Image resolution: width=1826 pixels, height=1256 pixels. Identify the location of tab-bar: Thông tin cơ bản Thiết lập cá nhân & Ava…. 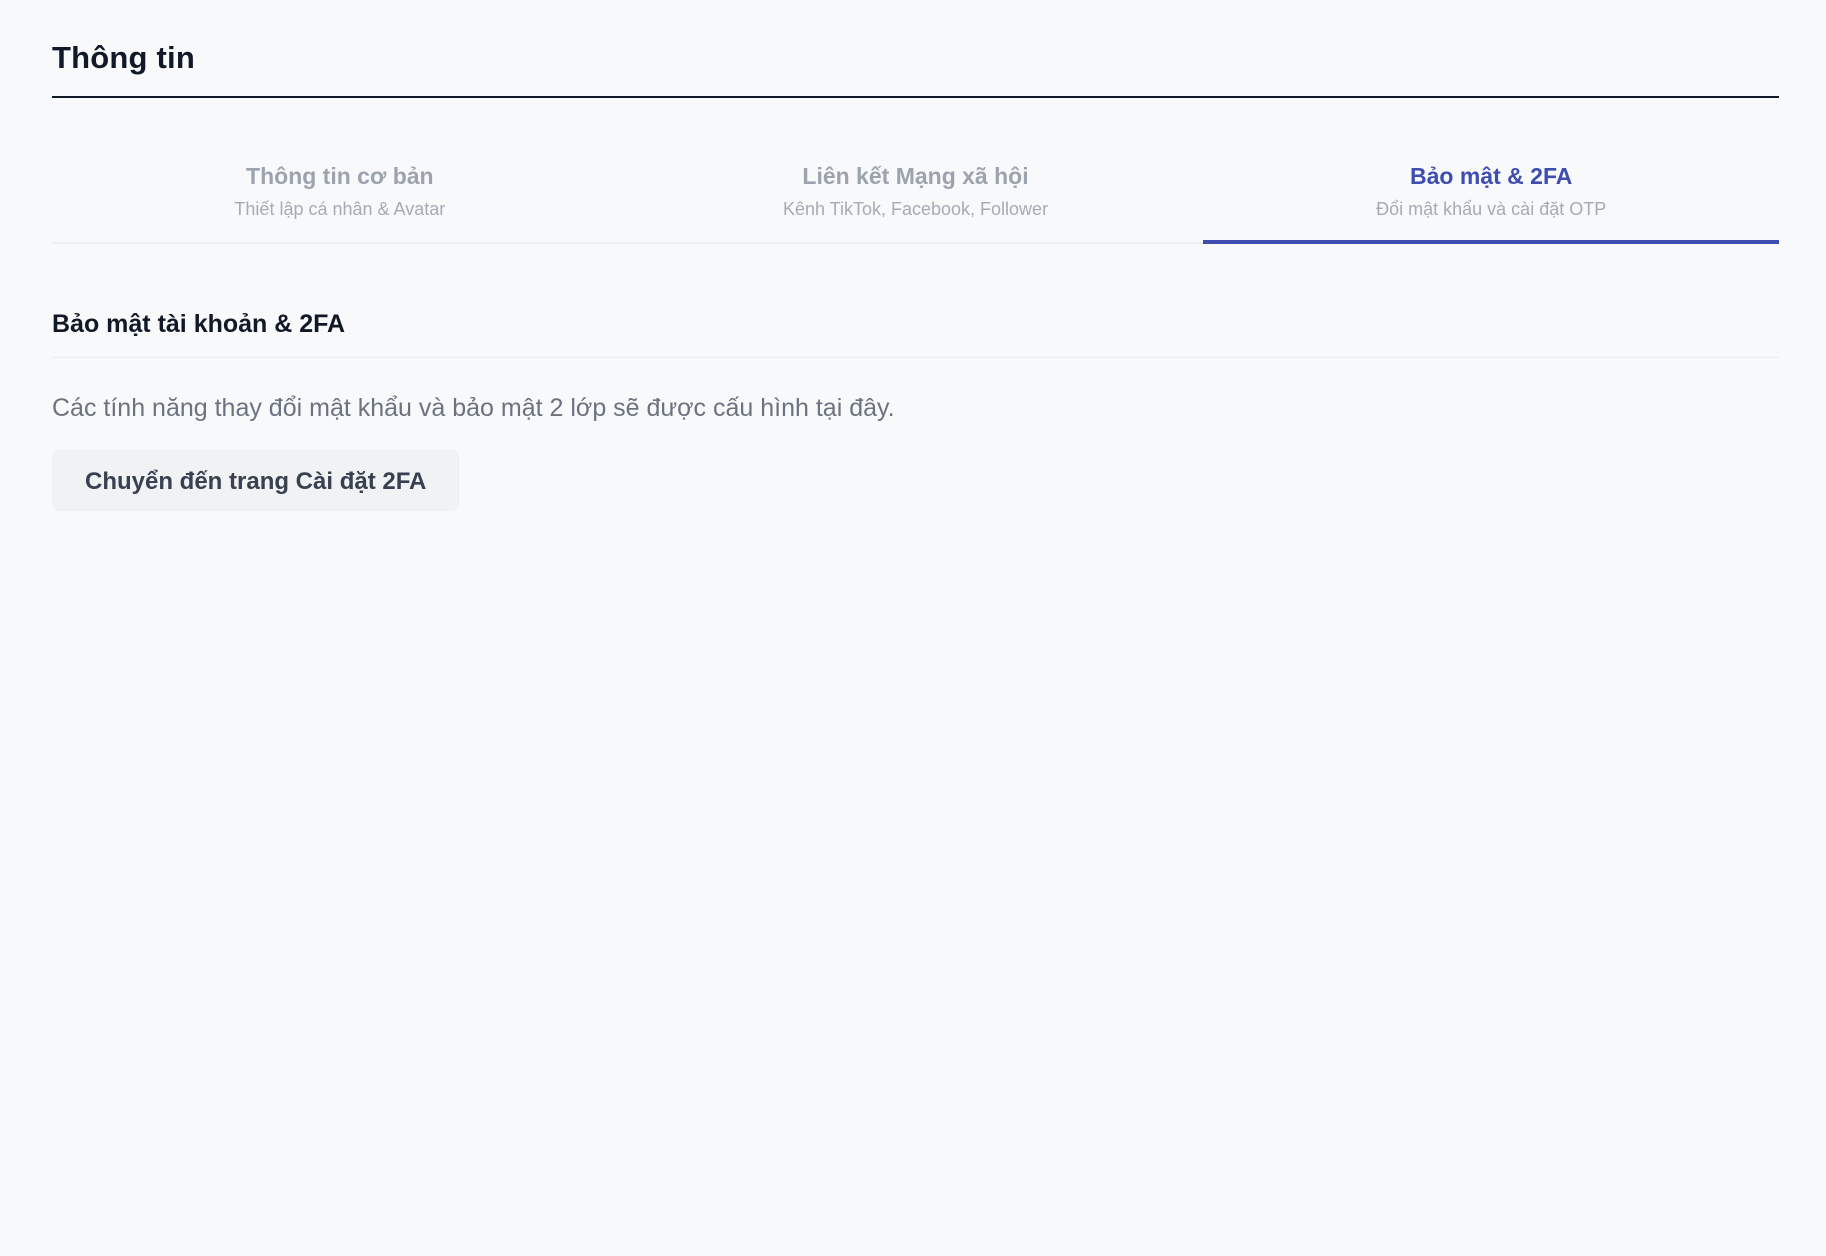
(915, 196).